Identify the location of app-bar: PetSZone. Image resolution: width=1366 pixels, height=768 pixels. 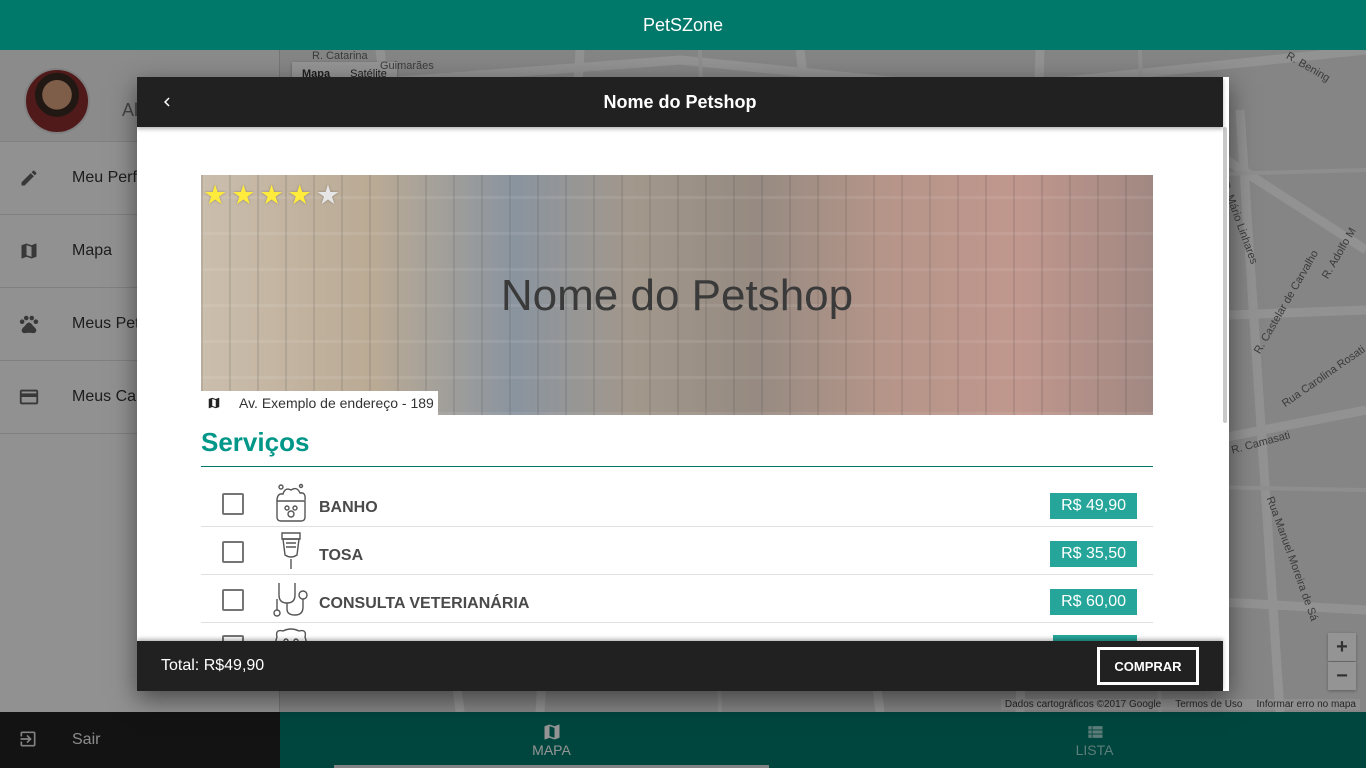
(683, 25).